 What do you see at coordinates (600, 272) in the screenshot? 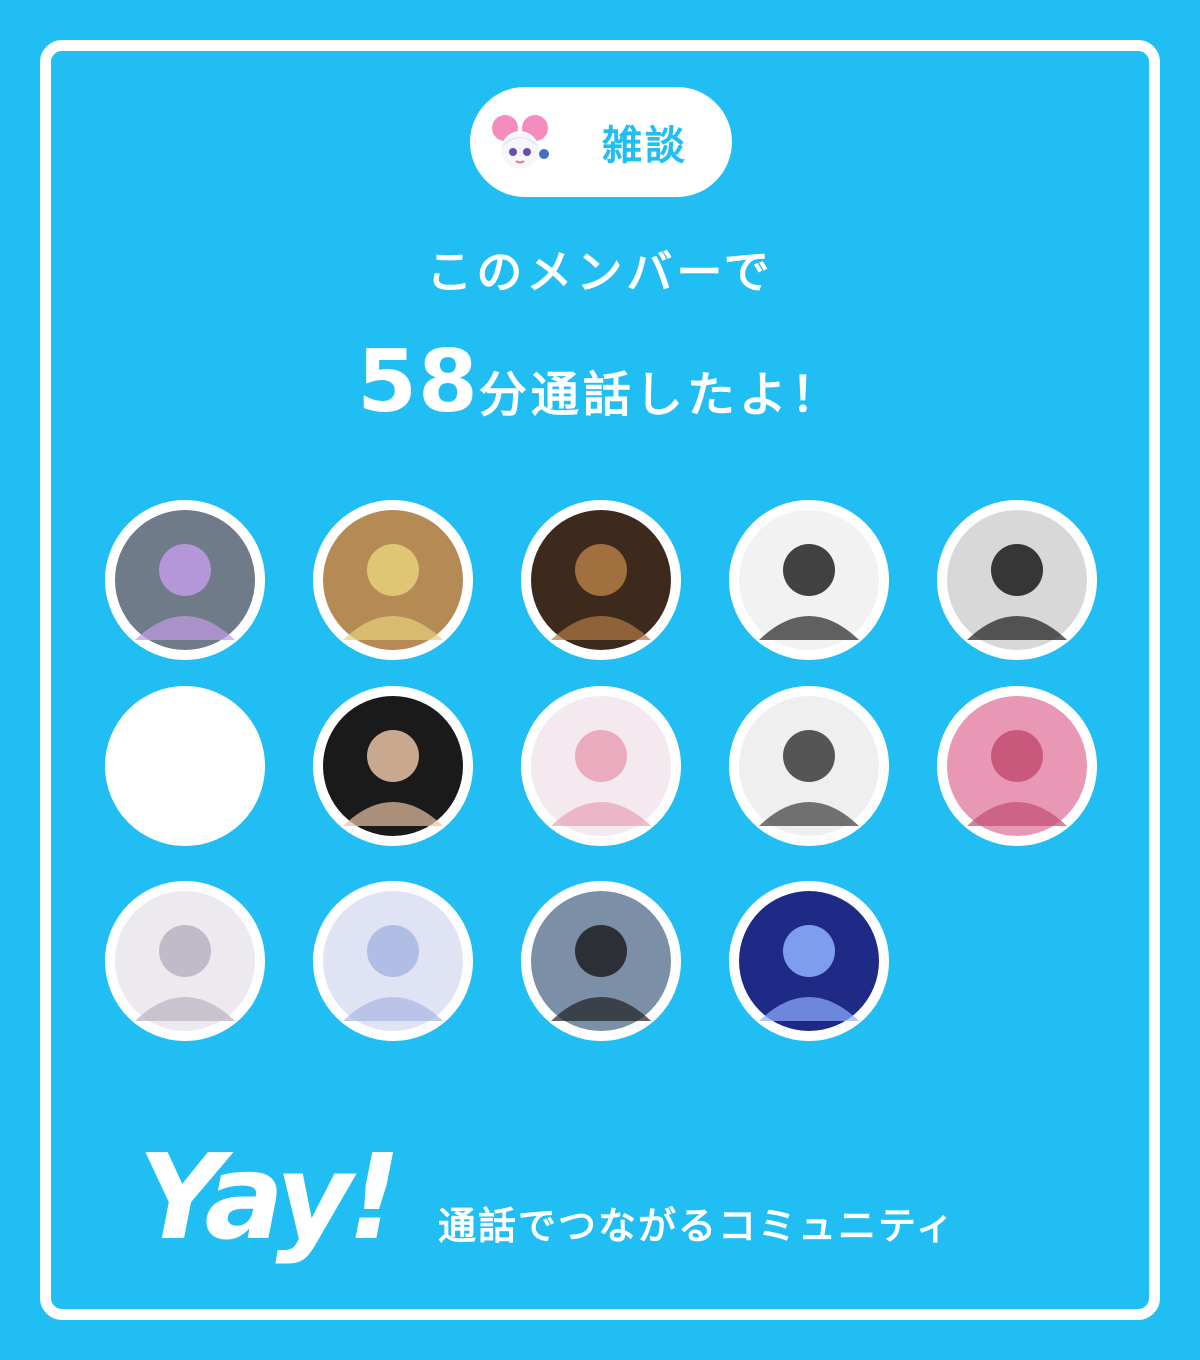
I see `headline-line-1: このメンバーで` at bounding box center [600, 272].